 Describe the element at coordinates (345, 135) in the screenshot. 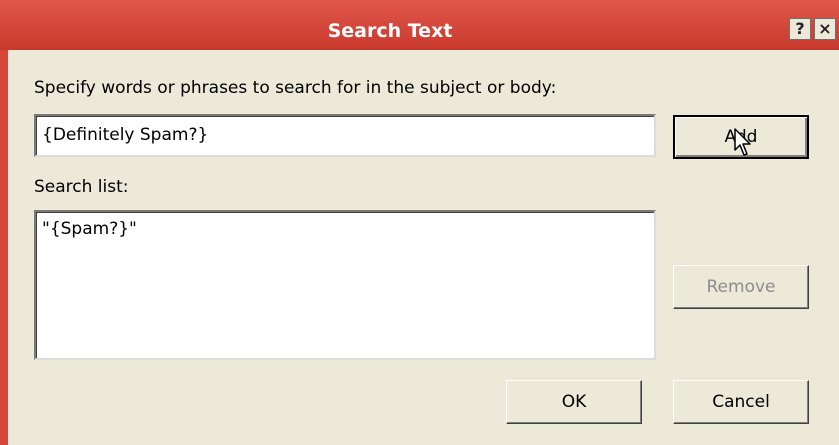

I see `search-phrase-input: {Definitely Spam?}` at that location.